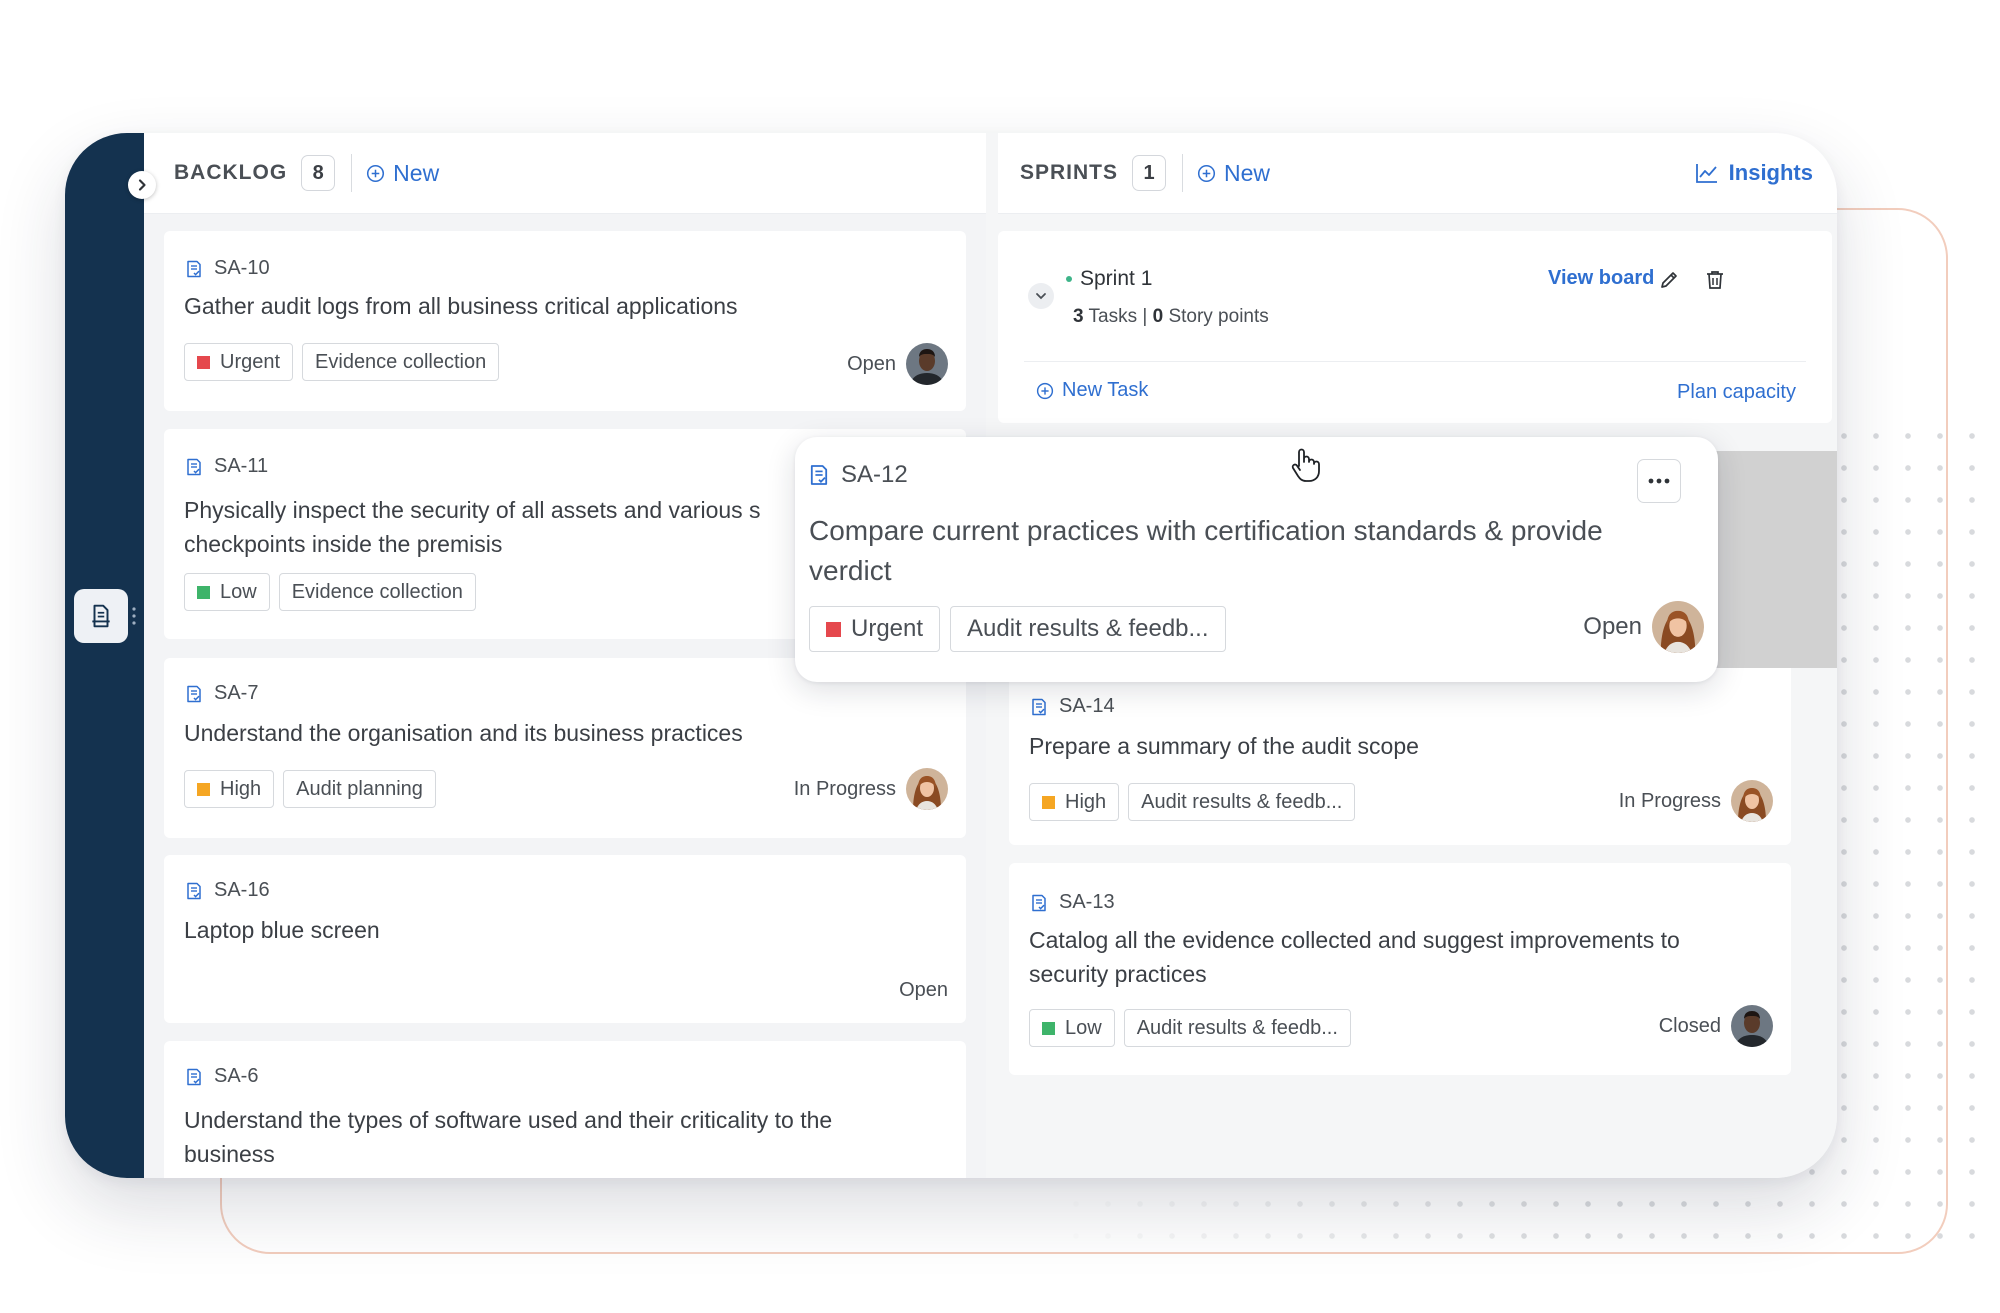 The width and height of the screenshot is (2000, 1313). I want to click on tasks-label: Tasks |, so click(1118, 316).